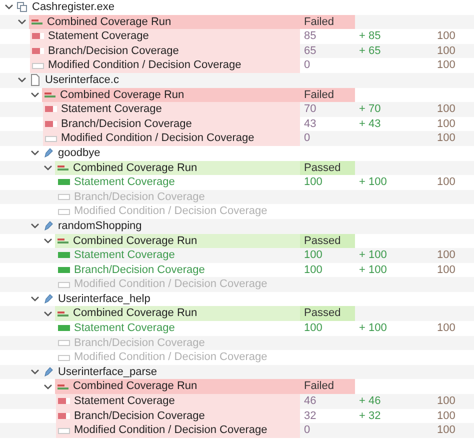  I want to click on stacked-windows-icon, so click(22, 7).